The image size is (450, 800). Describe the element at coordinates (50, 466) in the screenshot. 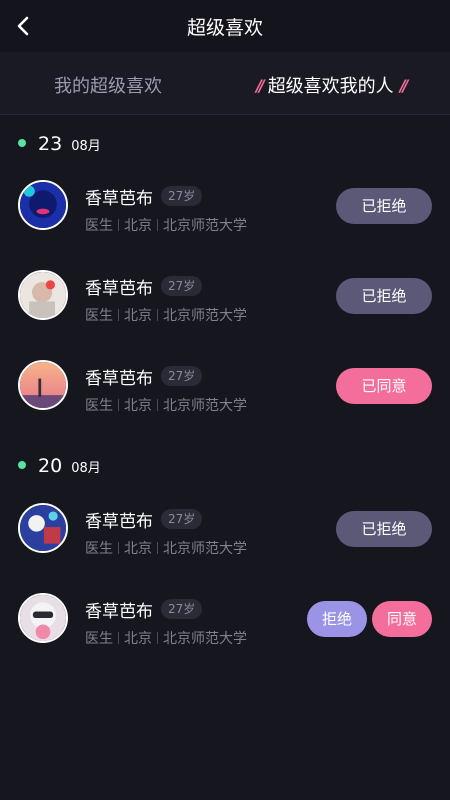

I see `date-day: 20` at that location.